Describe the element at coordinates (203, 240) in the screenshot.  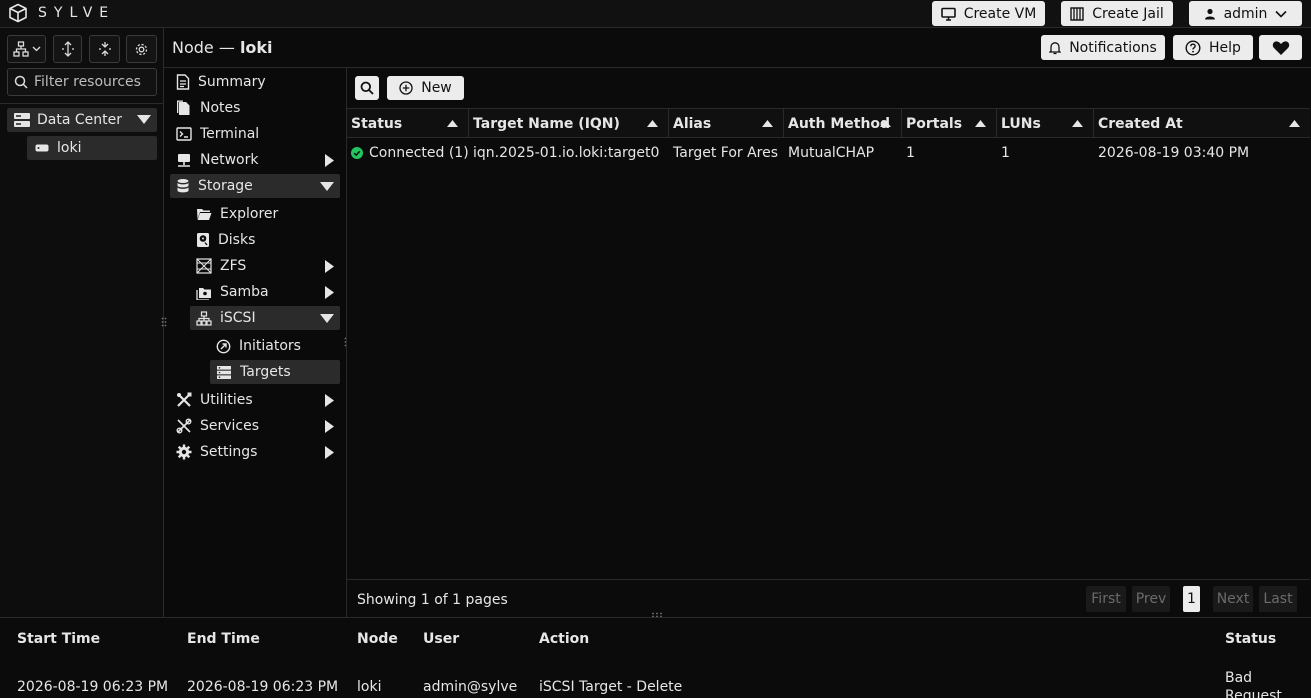
I see `disk-icon` at that location.